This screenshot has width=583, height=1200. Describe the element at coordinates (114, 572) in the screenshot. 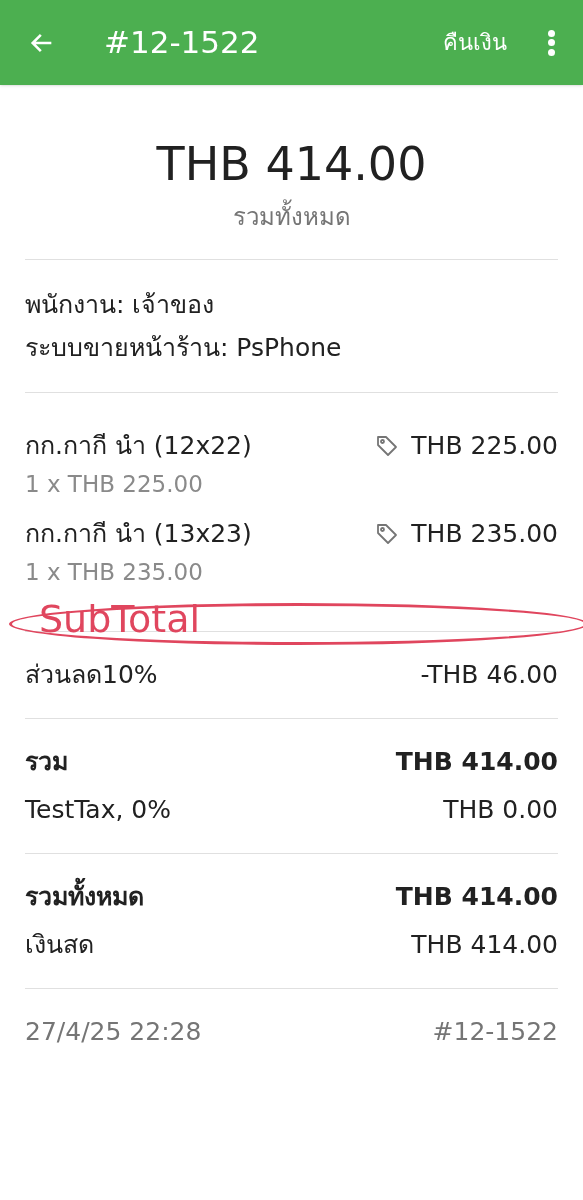

I see `item-detail: 1 x THB 235.00` at that location.